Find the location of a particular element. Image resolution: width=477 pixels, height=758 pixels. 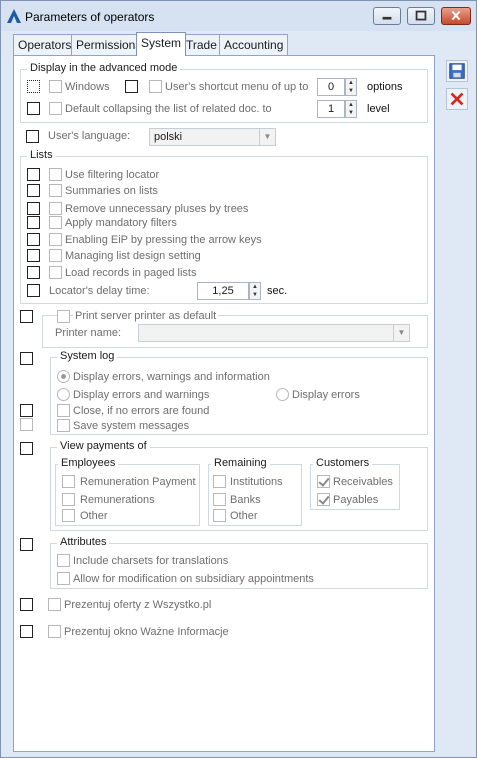

filtering-locator-checkbox is located at coordinates (55, 174).